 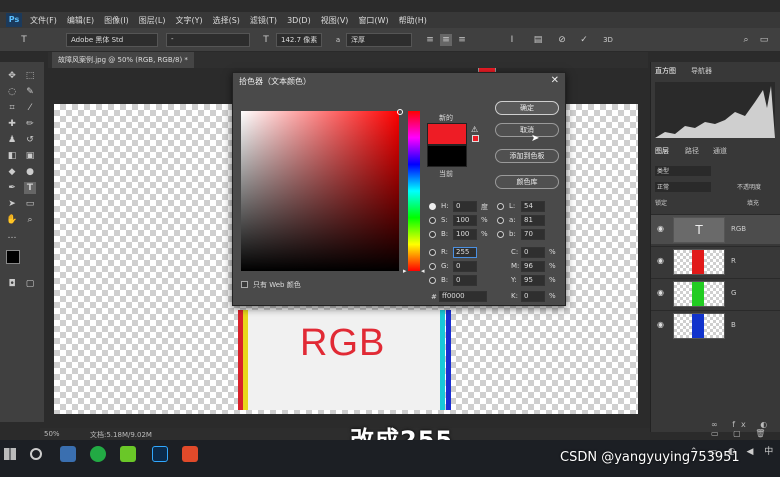 What do you see at coordinates (512, 40) in the screenshot?
I see `warp-text-icon: Ⅰ` at bounding box center [512, 40].